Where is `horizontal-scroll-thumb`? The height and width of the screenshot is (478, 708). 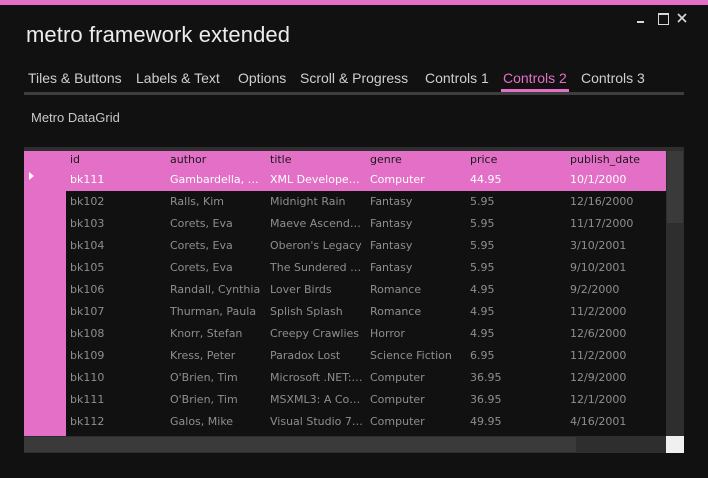
horizontal-scroll-thumb is located at coordinates (300, 444).